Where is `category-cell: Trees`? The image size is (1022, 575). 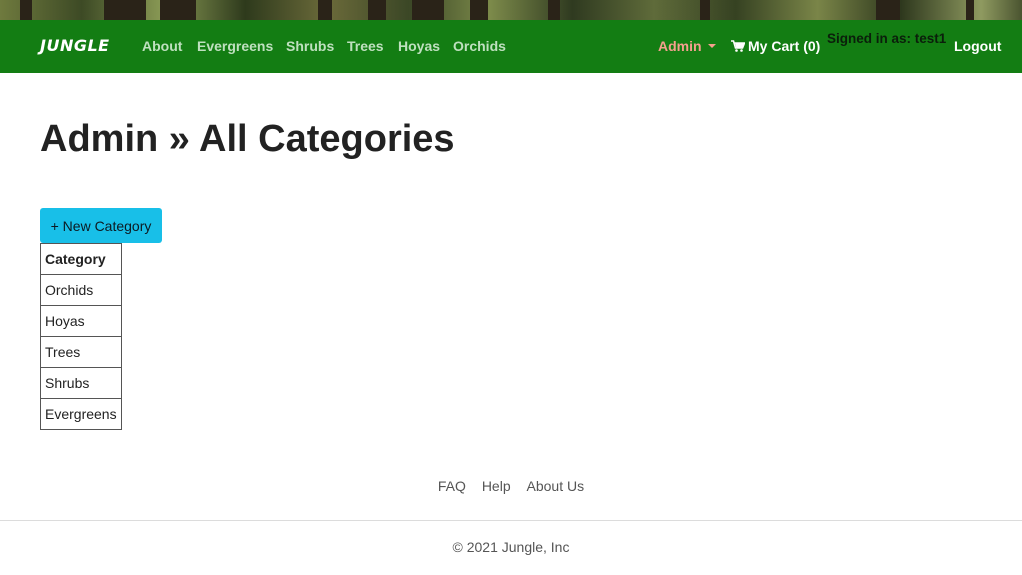 category-cell: Trees is located at coordinates (81, 352).